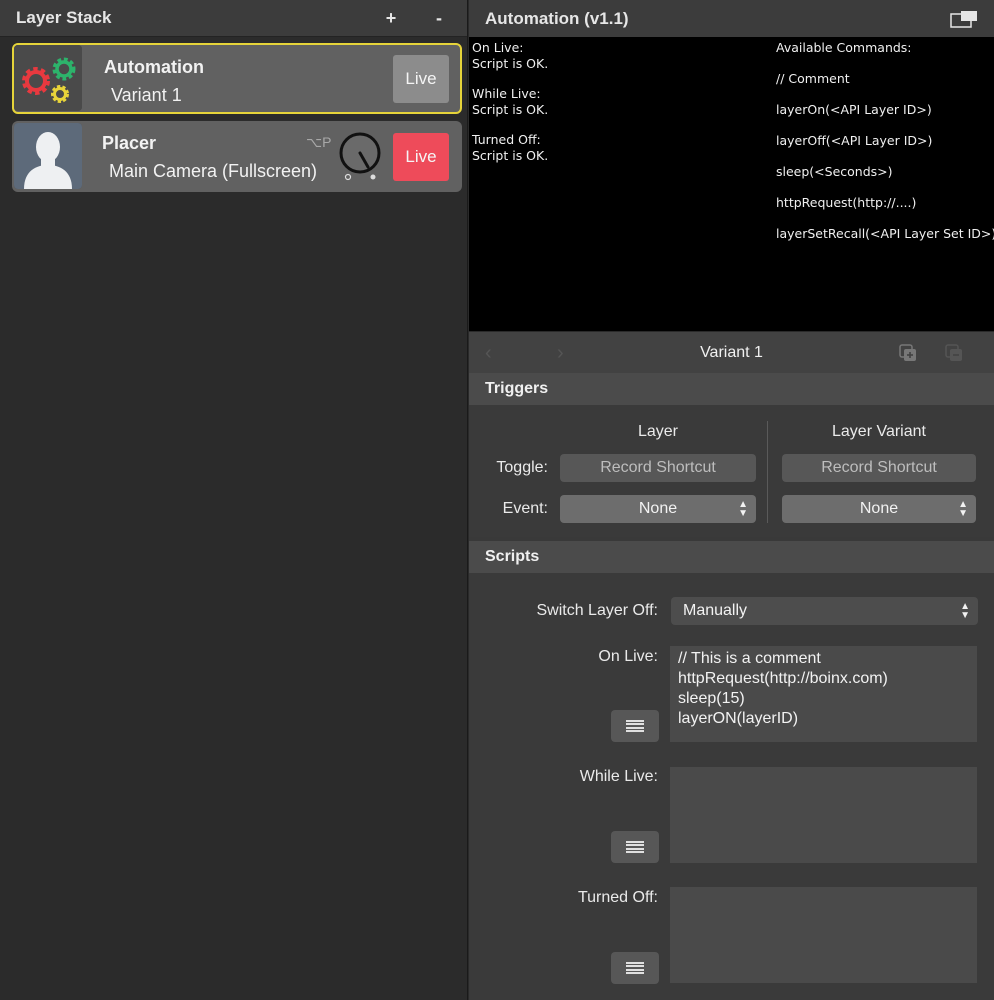  What do you see at coordinates (628, 656) in the screenshot?
I see `on-live-label: On Live:` at bounding box center [628, 656].